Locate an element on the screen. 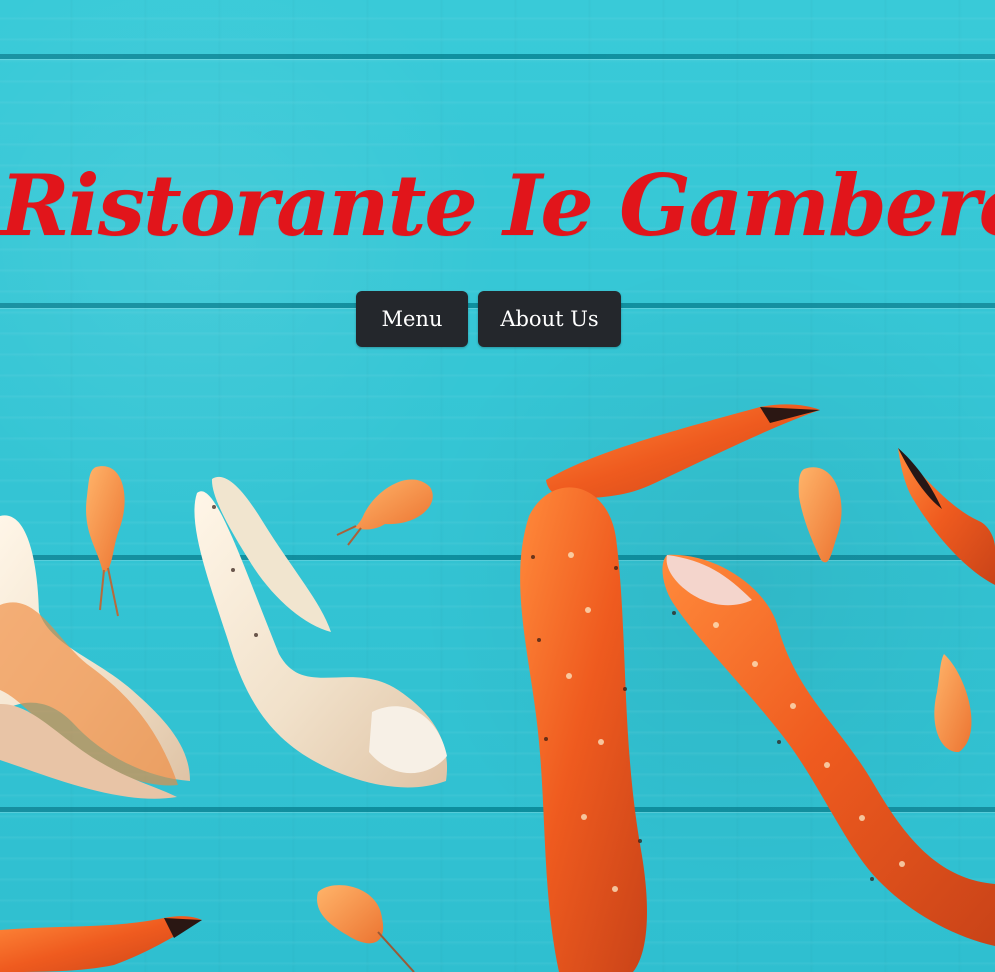 The width and height of the screenshot is (995, 972). restaurant-title: Ristorante Ie Gambero Rosso is located at coordinates (497, 206).